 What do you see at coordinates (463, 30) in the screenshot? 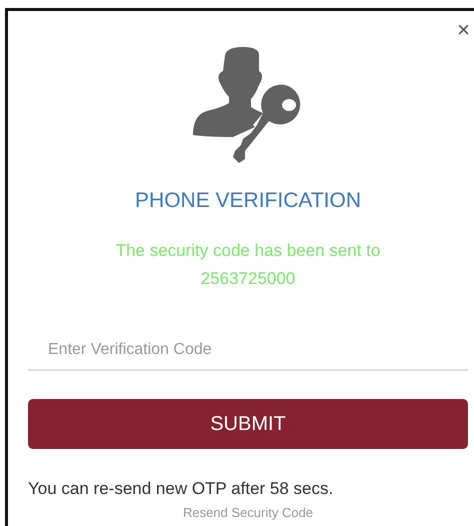
I see `close-button: ×` at bounding box center [463, 30].